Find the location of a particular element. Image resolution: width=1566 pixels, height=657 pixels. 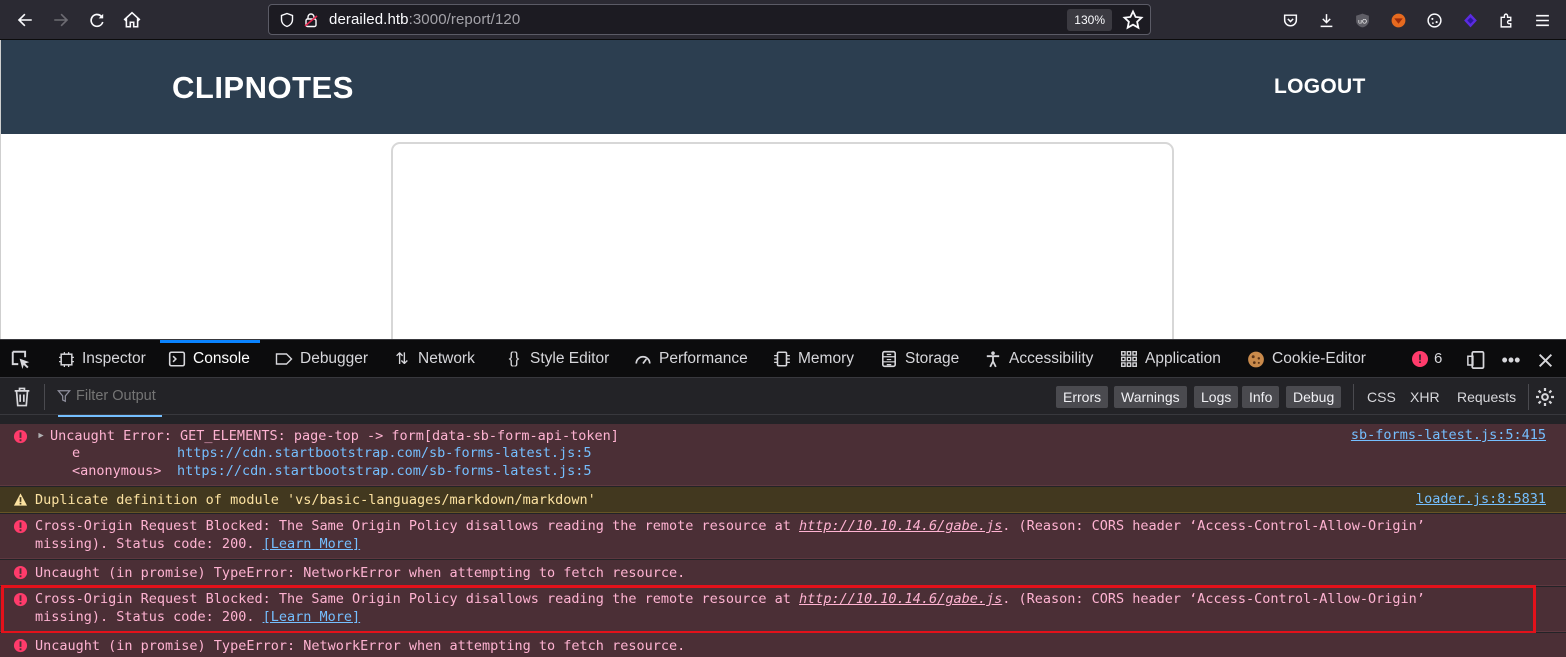

url-text: derailed.htb:3000/report/120 is located at coordinates (424, 19).